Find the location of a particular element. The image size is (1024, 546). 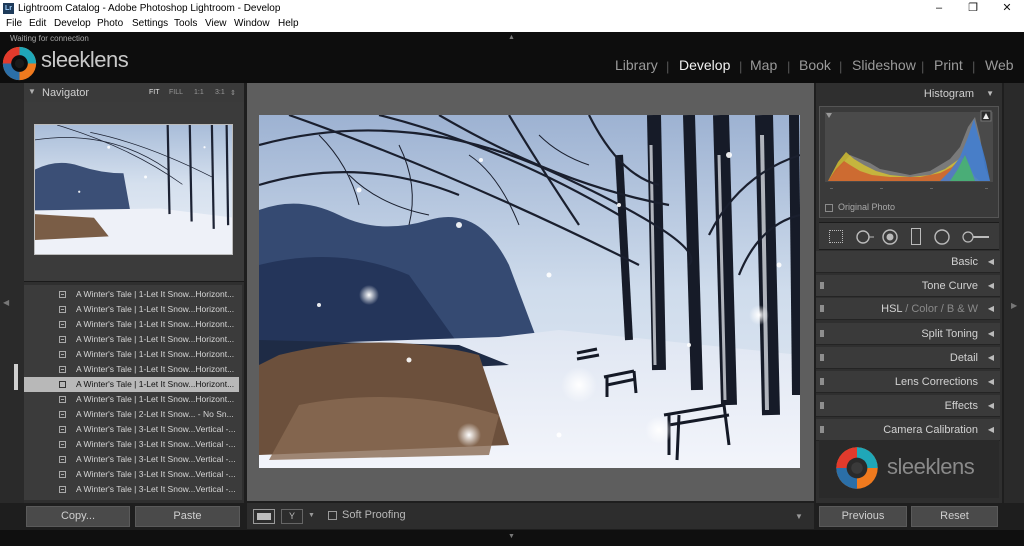

menu-tools: Tools is located at coordinates (185, 23).